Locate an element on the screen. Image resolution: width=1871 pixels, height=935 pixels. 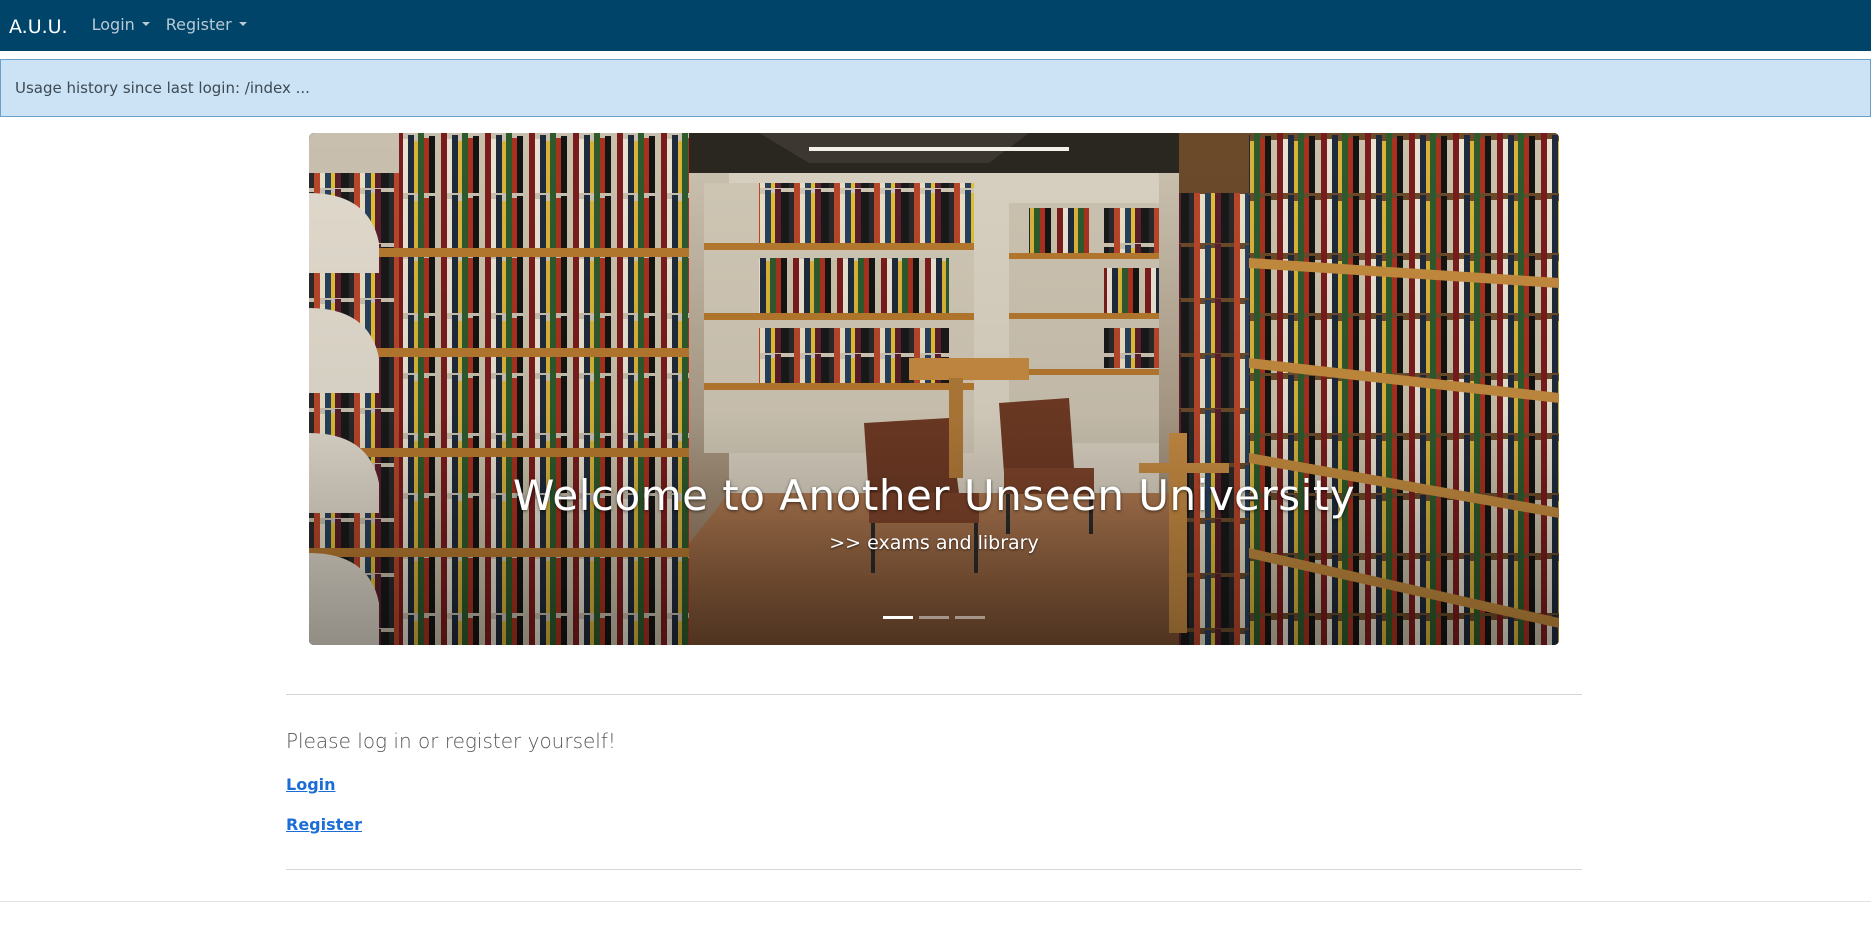
login-link: Login is located at coordinates (311, 784).